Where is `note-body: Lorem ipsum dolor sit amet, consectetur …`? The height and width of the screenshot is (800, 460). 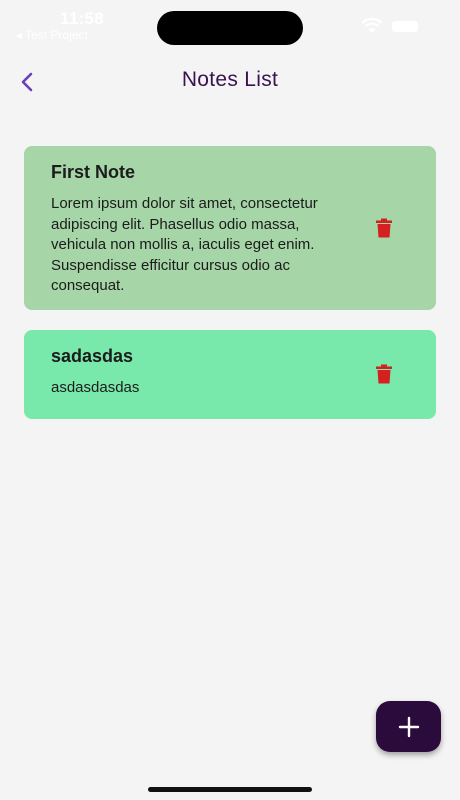
note-body: Lorem ipsum dolor sit amet, consectetur … is located at coordinates (184, 244).